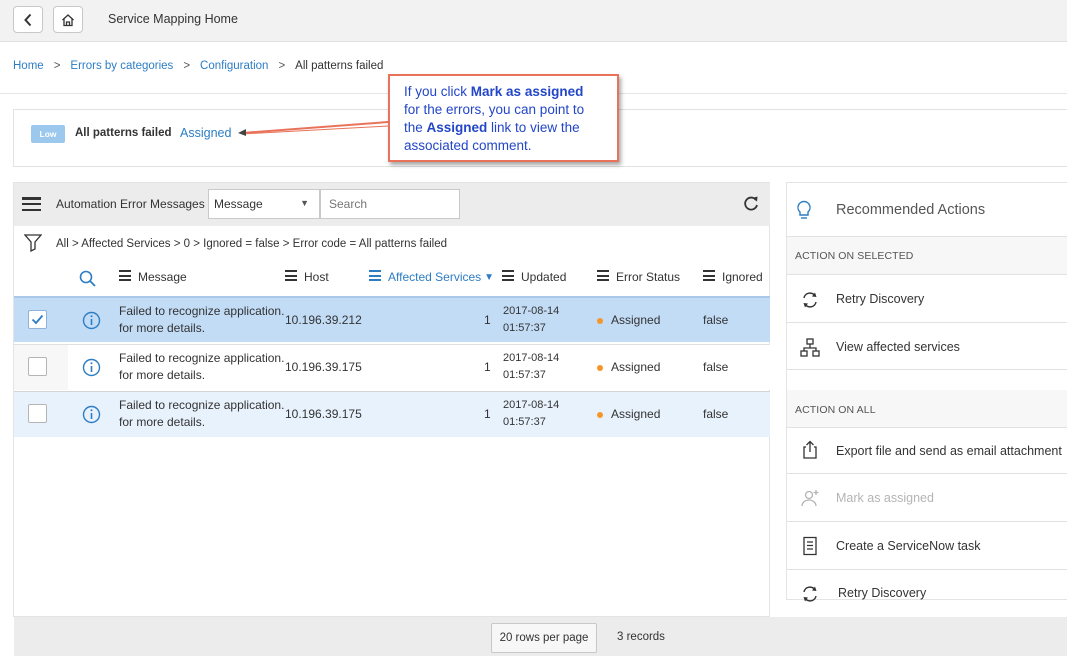 Image resolution: width=1067 pixels, height=656 pixels. Describe the element at coordinates (162, 277) in the screenshot. I see `column-label: Message` at that location.